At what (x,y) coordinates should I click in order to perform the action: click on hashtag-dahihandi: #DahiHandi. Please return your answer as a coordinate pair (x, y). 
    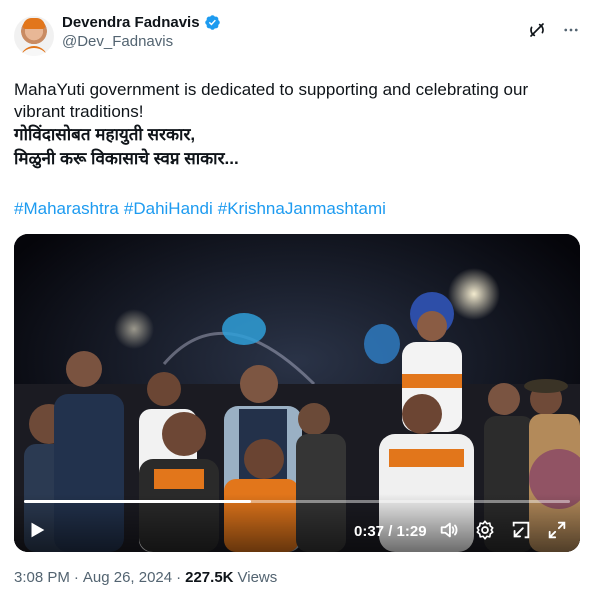
    Looking at the image, I should click on (168, 209).